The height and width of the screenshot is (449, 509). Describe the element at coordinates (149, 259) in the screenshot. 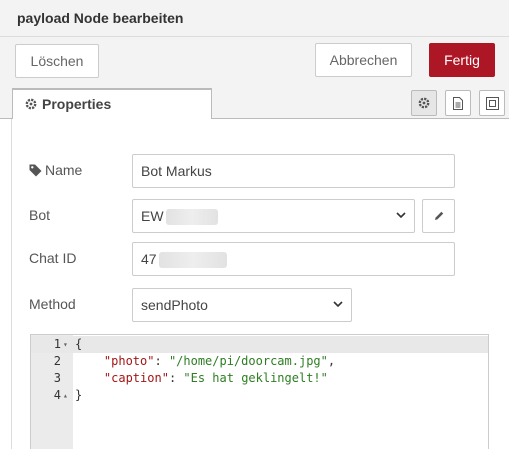

I see `chat-id-value: 47` at that location.